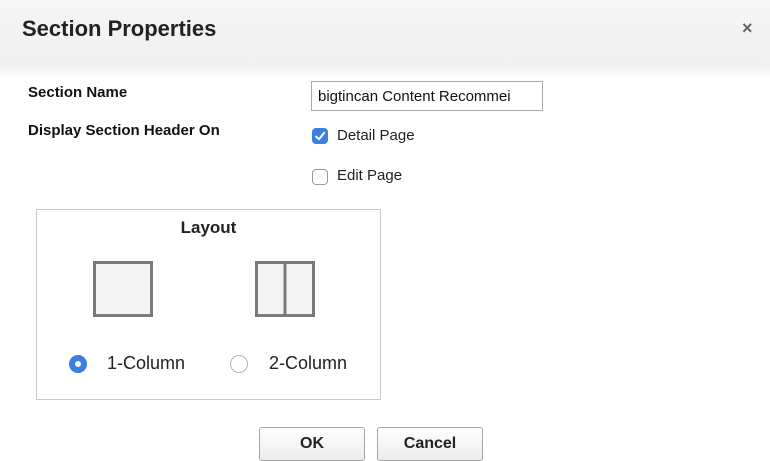 The width and height of the screenshot is (770, 461). I want to click on two-column-layout-icon, so click(285, 289).